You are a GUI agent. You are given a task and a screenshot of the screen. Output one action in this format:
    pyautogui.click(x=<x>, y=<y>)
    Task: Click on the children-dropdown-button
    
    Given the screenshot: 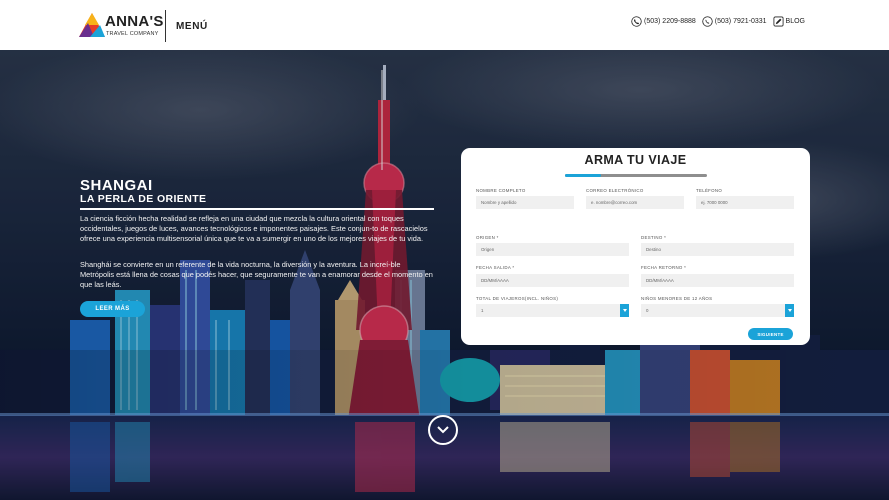 What is the action you would take?
    pyautogui.click(x=789, y=310)
    